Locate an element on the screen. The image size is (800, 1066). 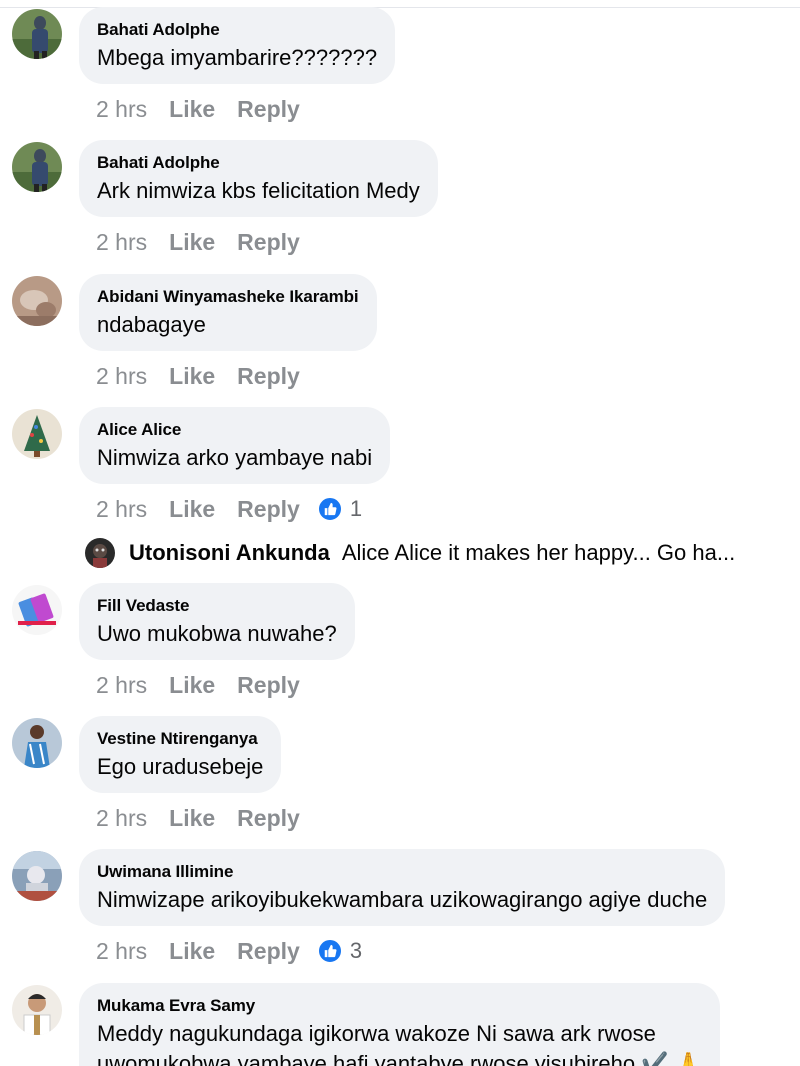
reaction-summary: 3 is located at coordinates (340, 951).